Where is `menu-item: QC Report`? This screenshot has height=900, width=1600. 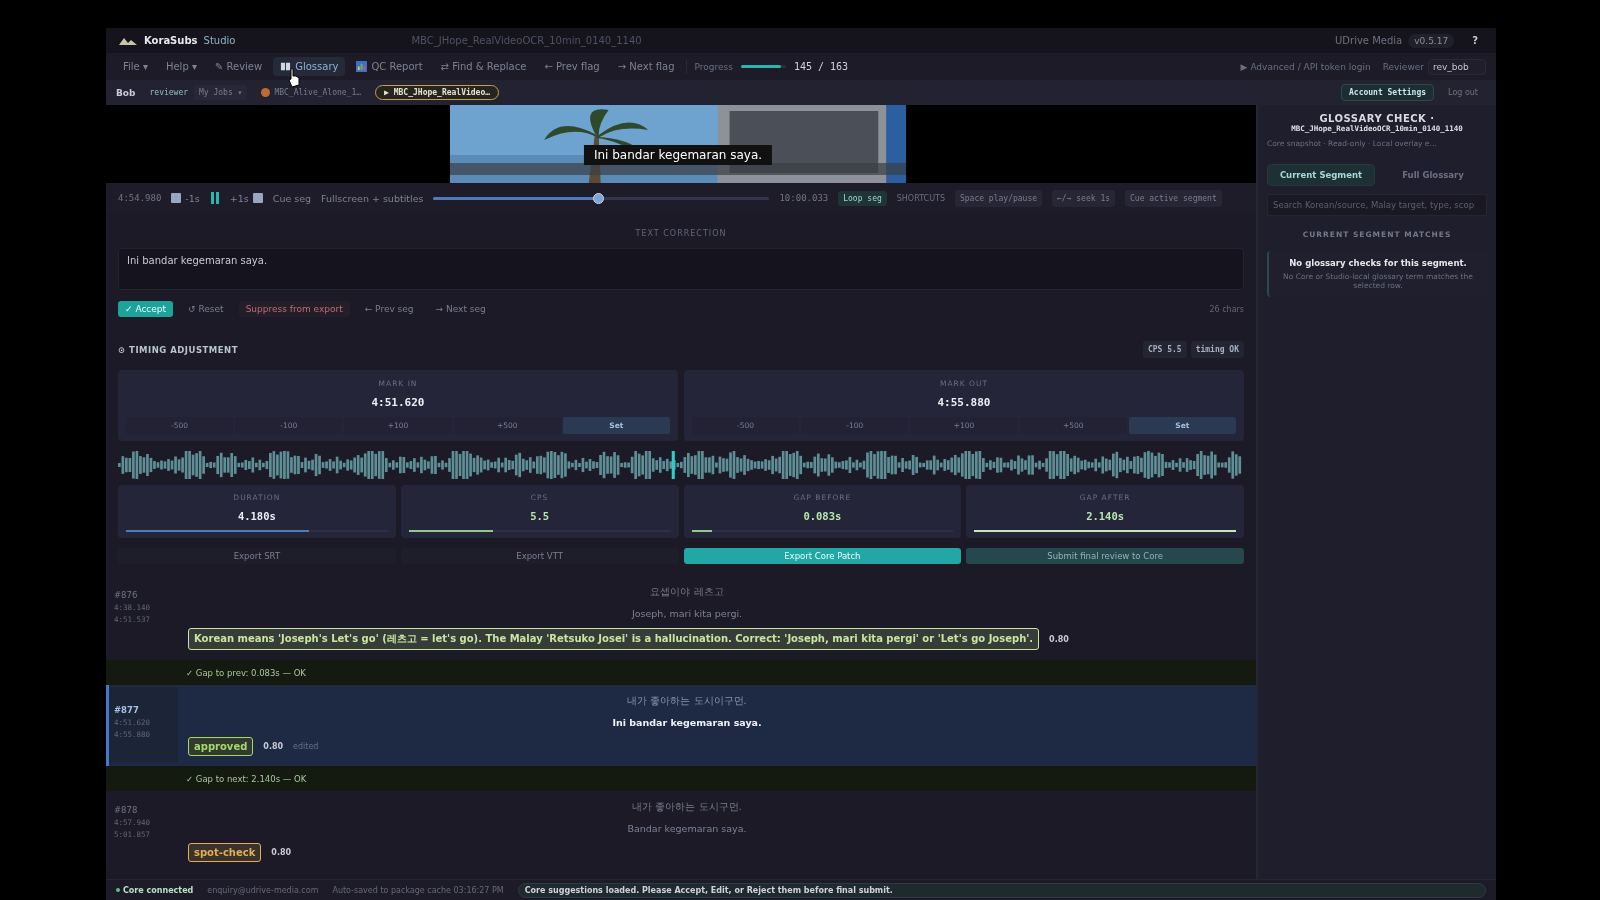
menu-item: QC Report is located at coordinates (389, 66).